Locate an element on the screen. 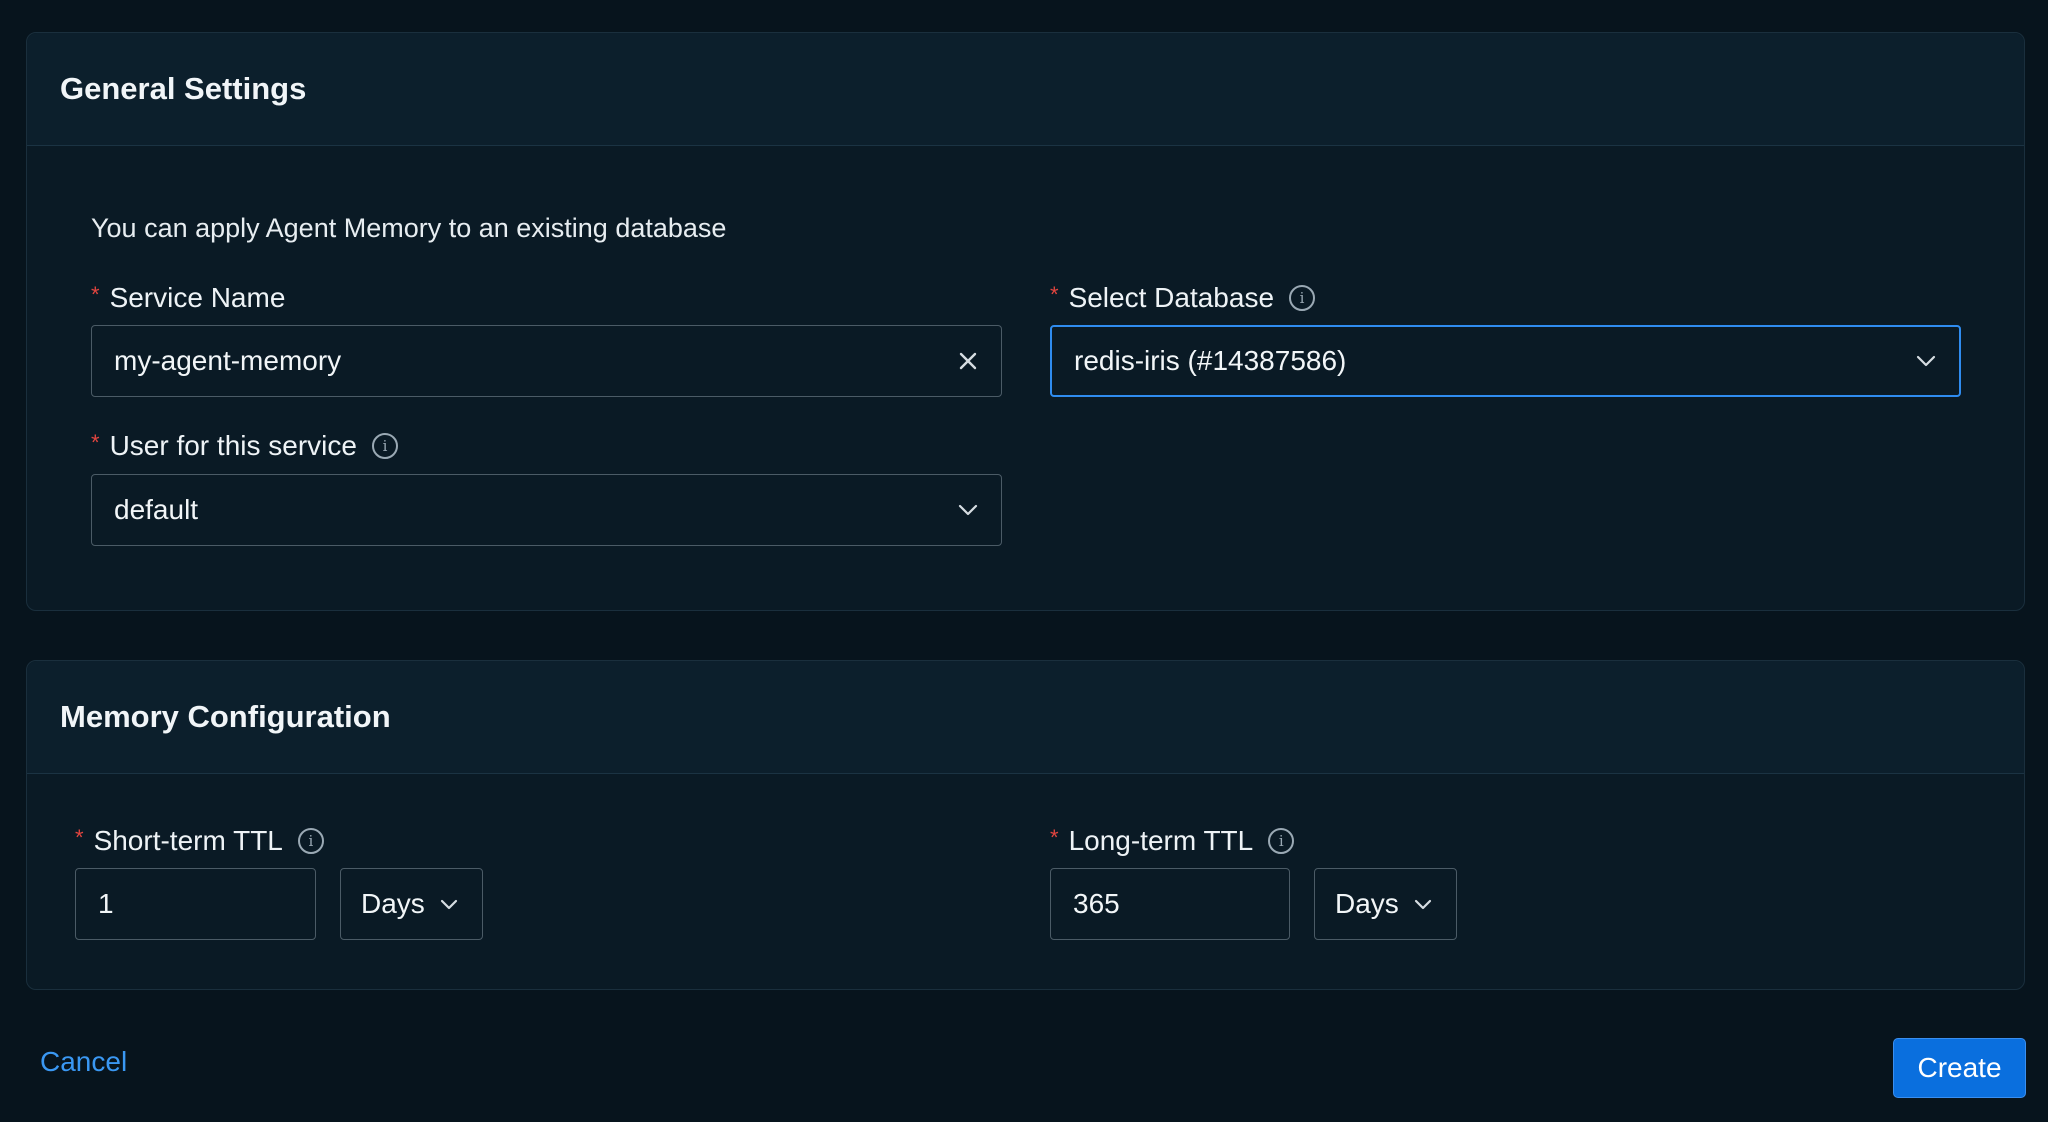 The height and width of the screenshot is (1122, 2048). select-database-dropdown: redis-iris (#14387586) is located at coordinates (1505, 361).